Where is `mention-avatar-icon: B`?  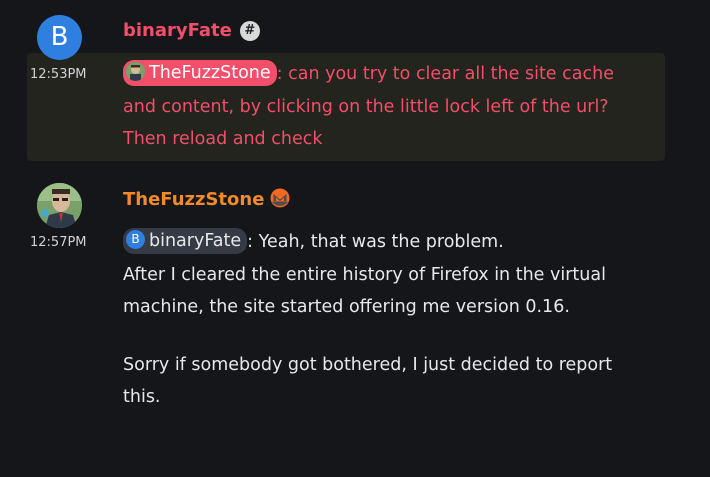
mention-avatar-icon: B is located at coordinates (135, 239).